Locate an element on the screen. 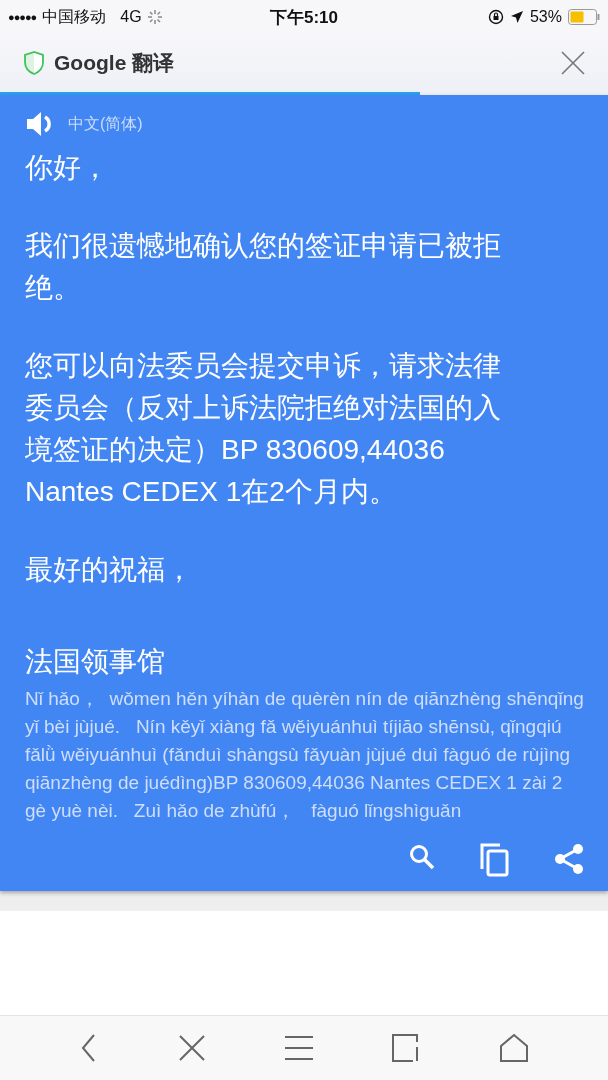  translated-paragraph: 您可以向法委员会提交申诉，请求法律委员会（反对上诉法院拒绝对法国的入境签证的决定）BP 830609,44036 Nantes CEDEX 1在2个月内。 is located at coordinates (263, 429).